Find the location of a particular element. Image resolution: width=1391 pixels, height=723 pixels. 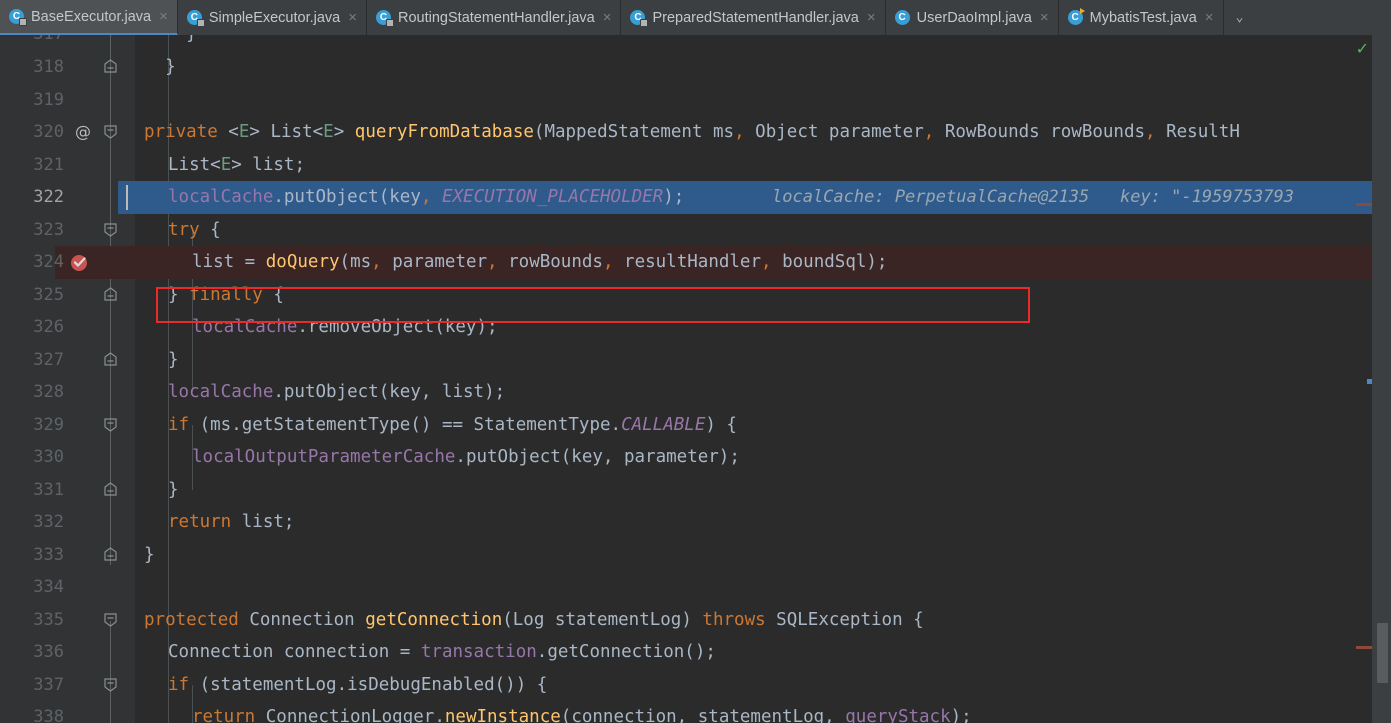

editor-tab-label: BaseExecutor.java is located at coordinates (91, 16).